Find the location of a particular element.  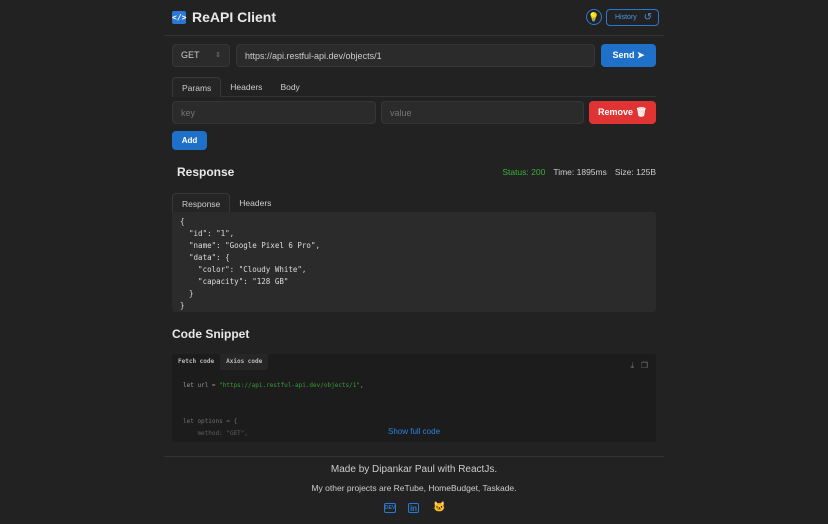

theme-toggle-button: 💡 is located at coordinates (594, 17).